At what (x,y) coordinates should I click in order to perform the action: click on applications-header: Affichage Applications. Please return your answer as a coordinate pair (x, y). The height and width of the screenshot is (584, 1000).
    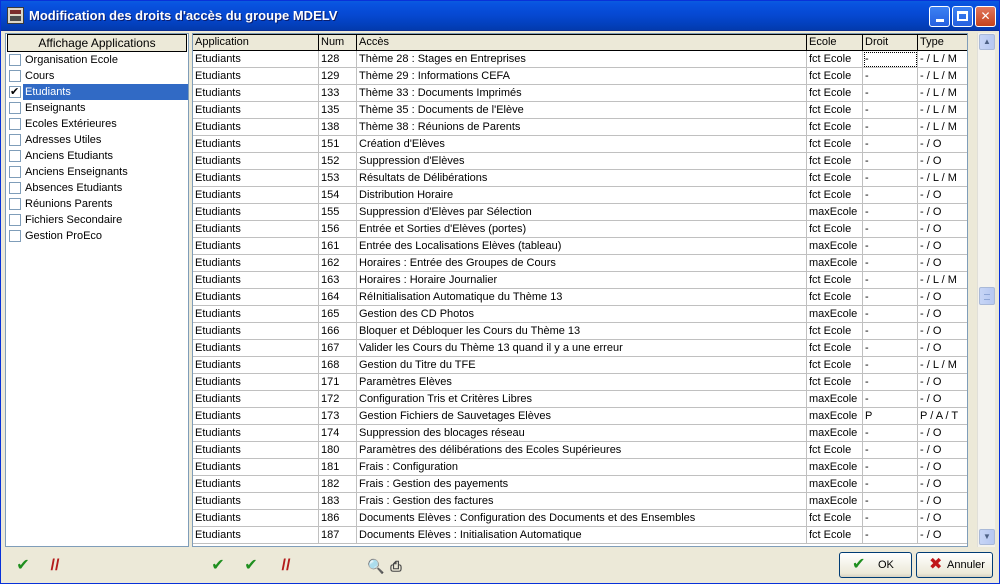
    Looking at the image, I should click on (97, 43).